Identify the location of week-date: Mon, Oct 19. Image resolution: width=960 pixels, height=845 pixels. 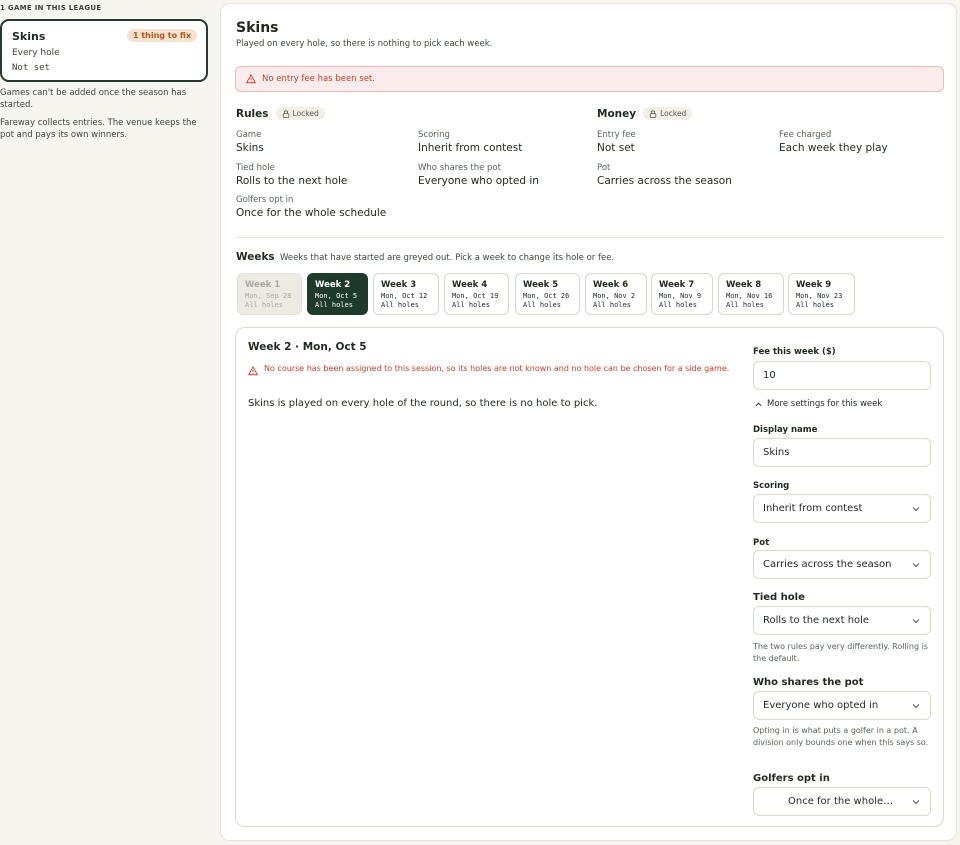
(475, 296).